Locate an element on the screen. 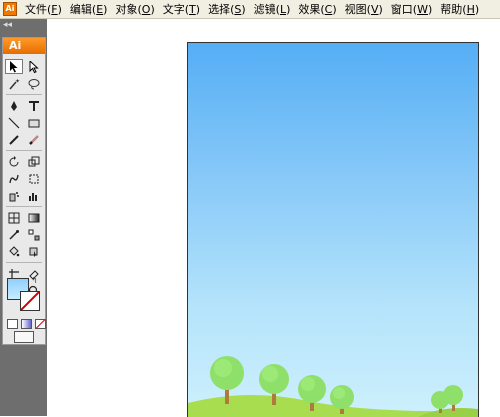  menu-edit-key: E is located at coordinates (100, 9).